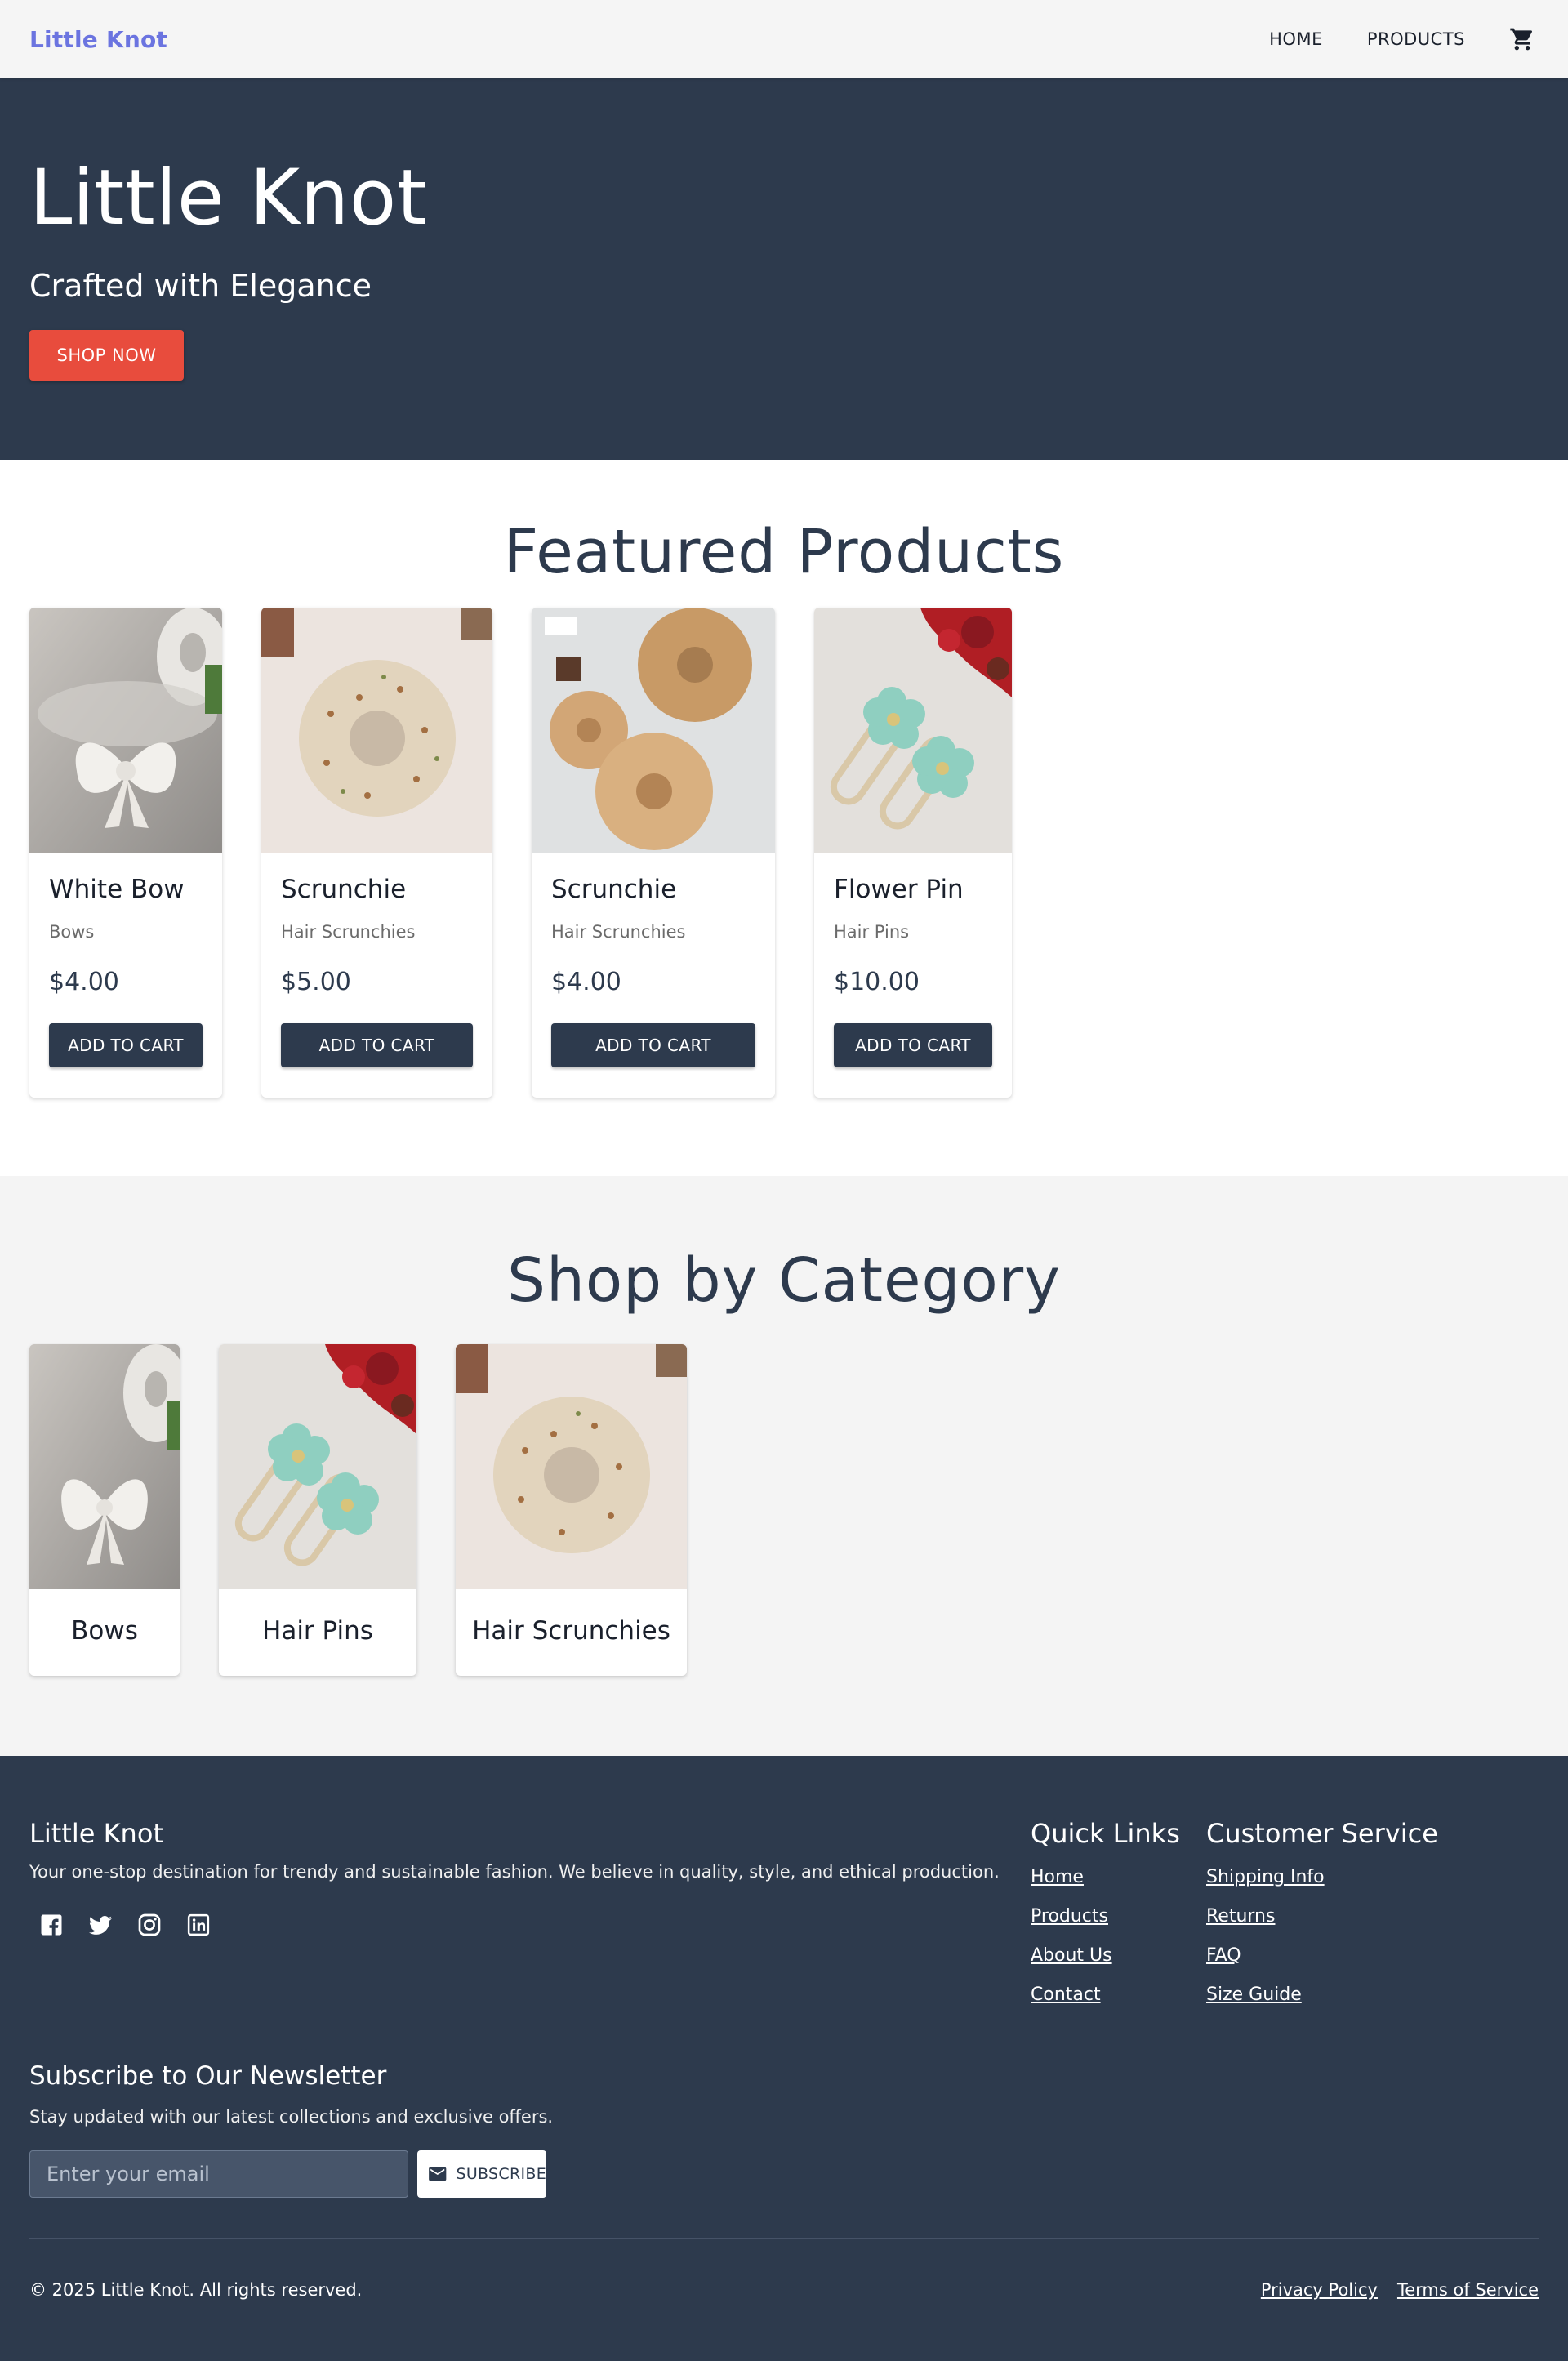 Image resolution: width=1568 pixels, height=2361 pixels. Describe the element at coordinates (571, 1631) in the screenshot. I see `category-name: Hair Scrunchies` at that location.